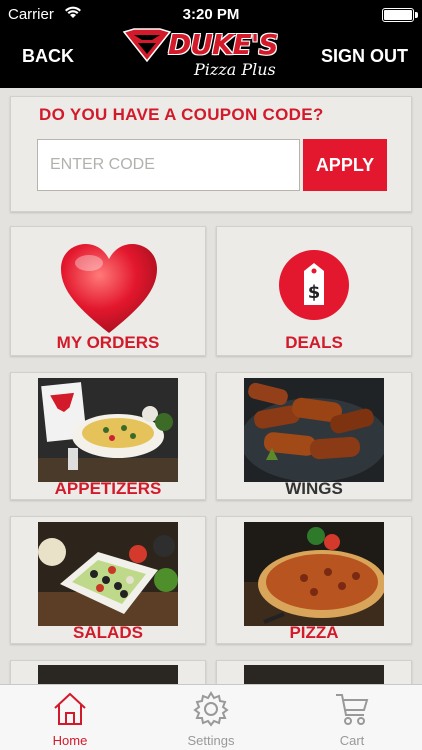 This screenshot has height=750, width=422. I want to click on tab-label: Cart, so click(352, 740).